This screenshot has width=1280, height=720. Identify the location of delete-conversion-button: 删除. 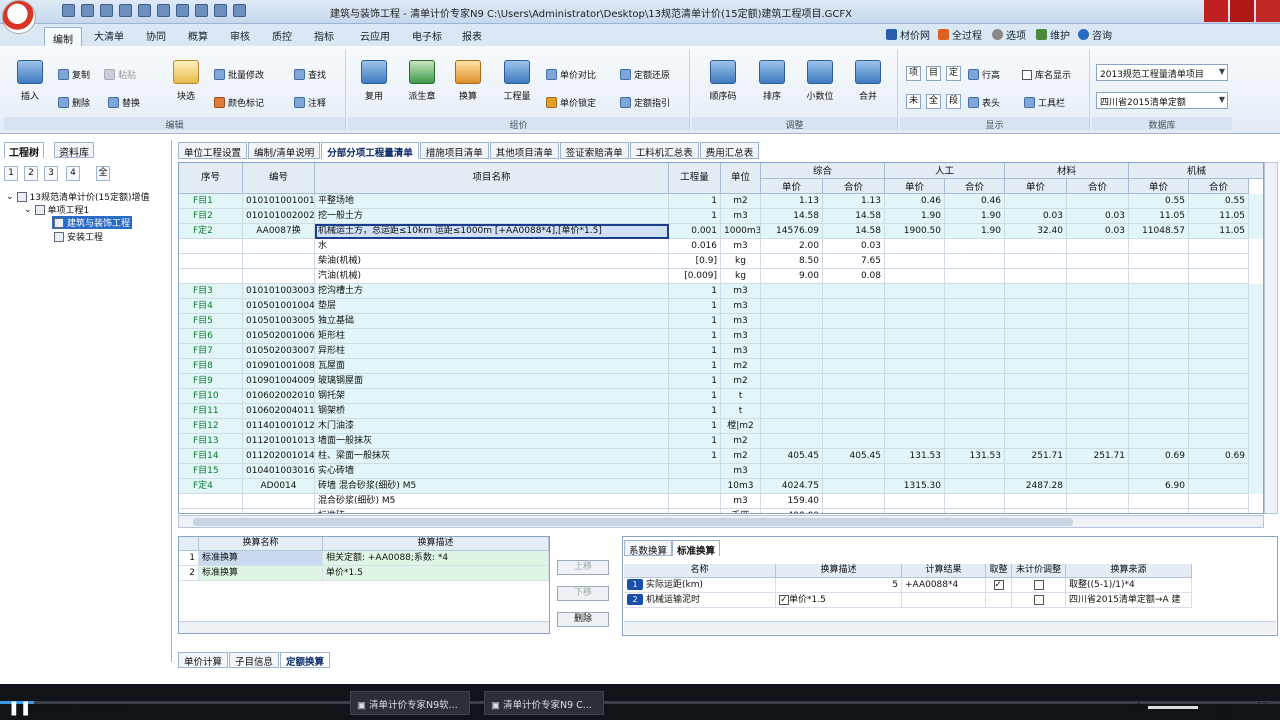
(583, 619).